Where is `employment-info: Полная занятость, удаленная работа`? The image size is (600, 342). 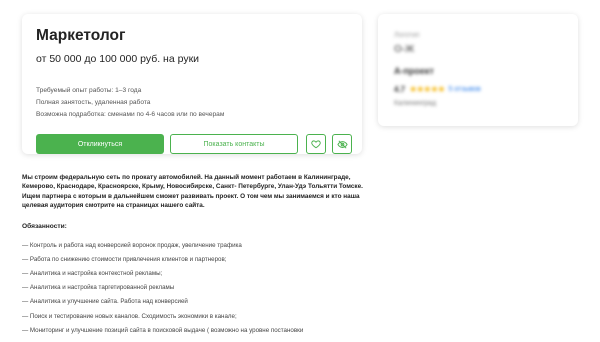 employment-info: Полная занятость, удаленная работа is located at coordinates (93, 102).